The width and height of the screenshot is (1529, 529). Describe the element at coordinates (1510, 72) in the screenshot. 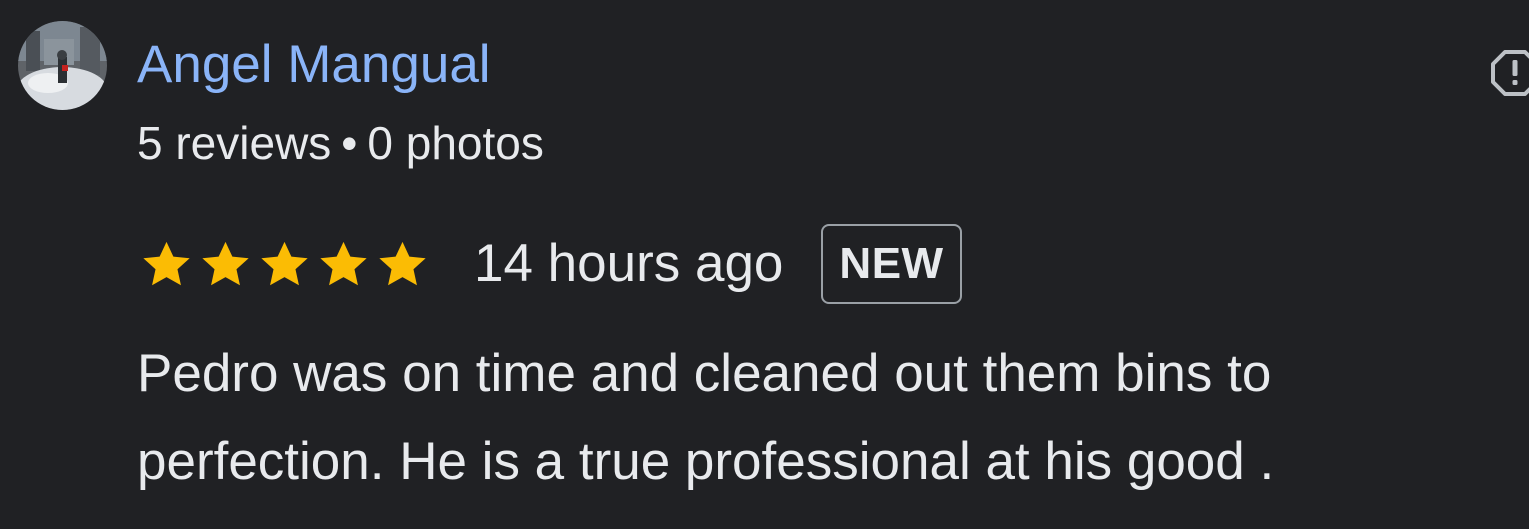

I see `report-icon` at that location.